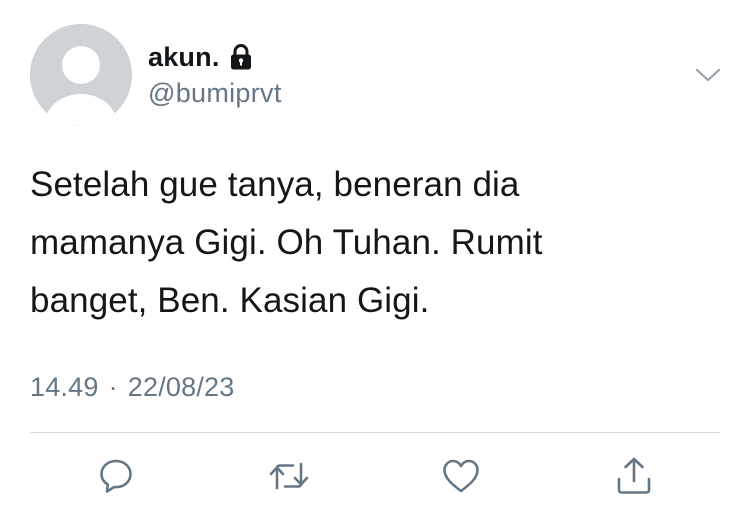 The height and width of the screenshot is (521, 750). I want to click on tweet-date: 22/08/23, so click(181, 387).